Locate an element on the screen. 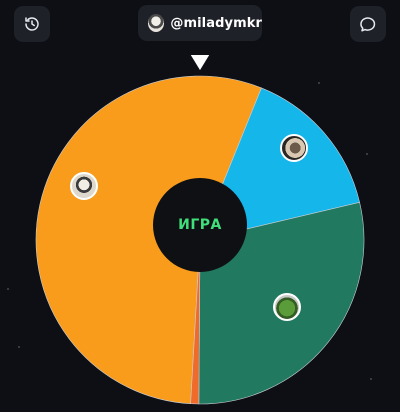 The image size is (400, 412). chat-button is located at coordinates (368, 24).